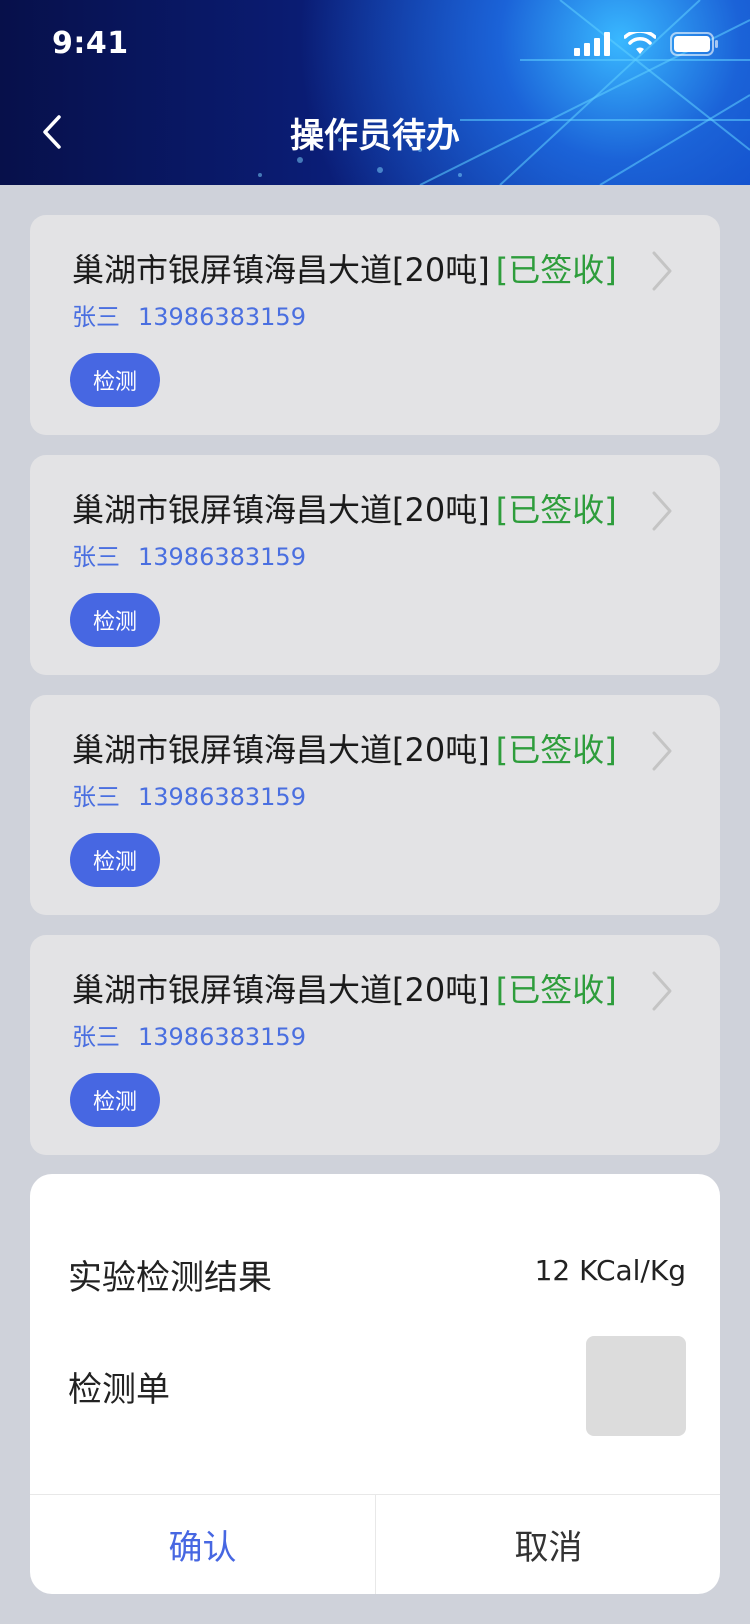 Image resolution: width=750 pixels, height=1624 pixels. I want to click on form-label: 检测单, so click(119, 1390).